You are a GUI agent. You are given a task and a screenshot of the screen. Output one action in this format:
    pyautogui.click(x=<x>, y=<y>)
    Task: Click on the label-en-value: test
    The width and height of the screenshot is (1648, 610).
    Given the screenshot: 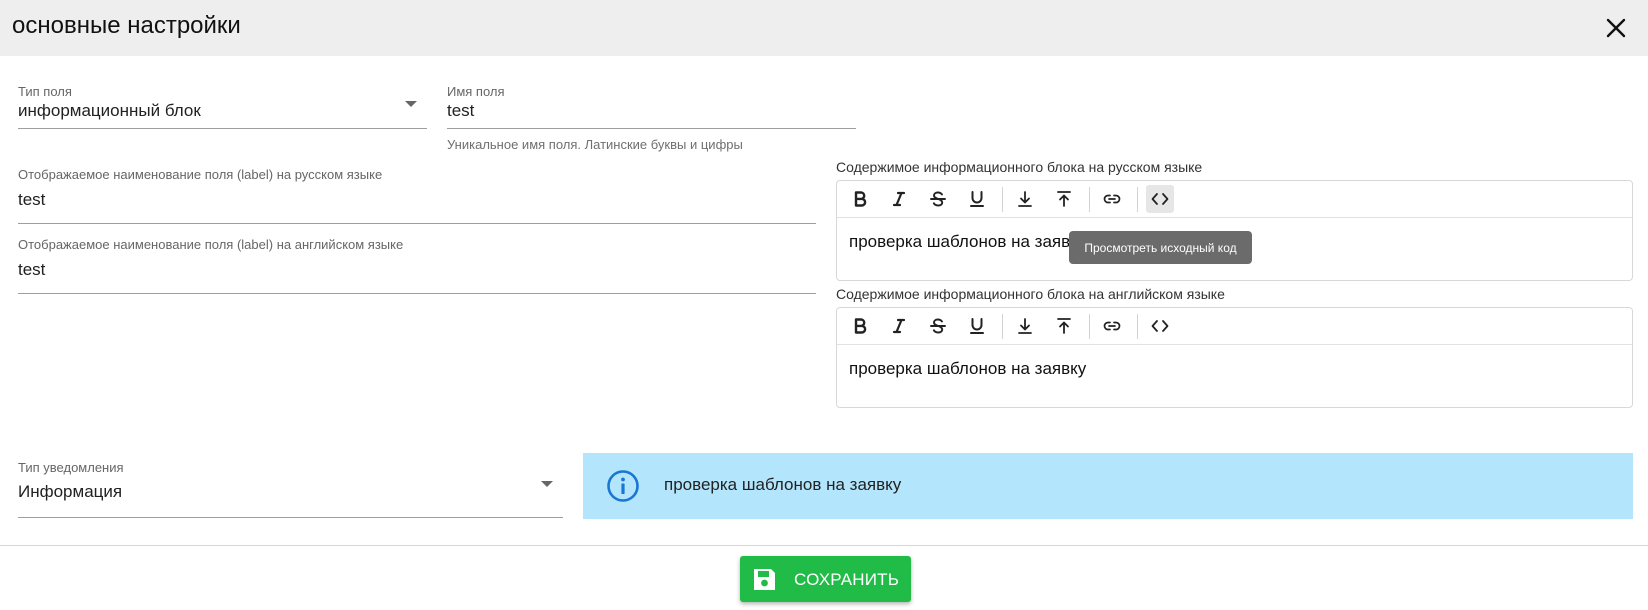 What is the action you would take?
    pyautogui.click(x=32, y=269)
    